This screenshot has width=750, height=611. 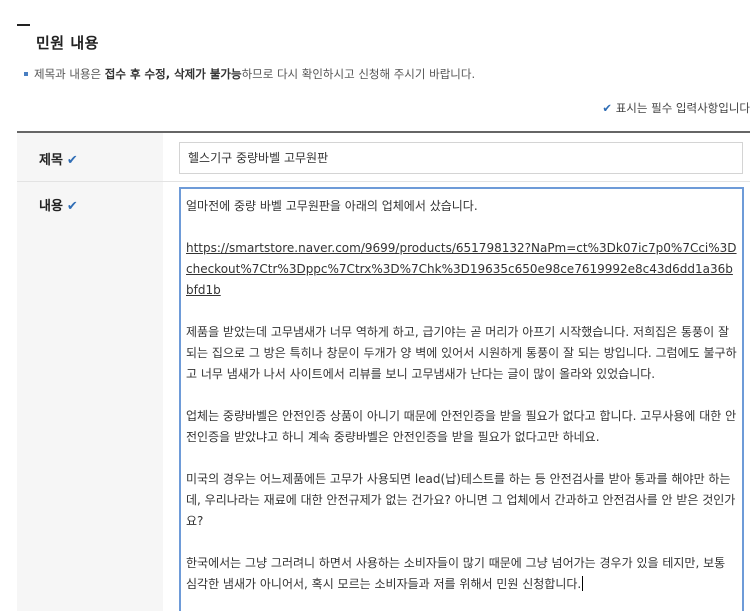 I want to click on title-row: 제목 ✔ 헬스기구 중량바벨 고무원판, so click(x=383, y=157).